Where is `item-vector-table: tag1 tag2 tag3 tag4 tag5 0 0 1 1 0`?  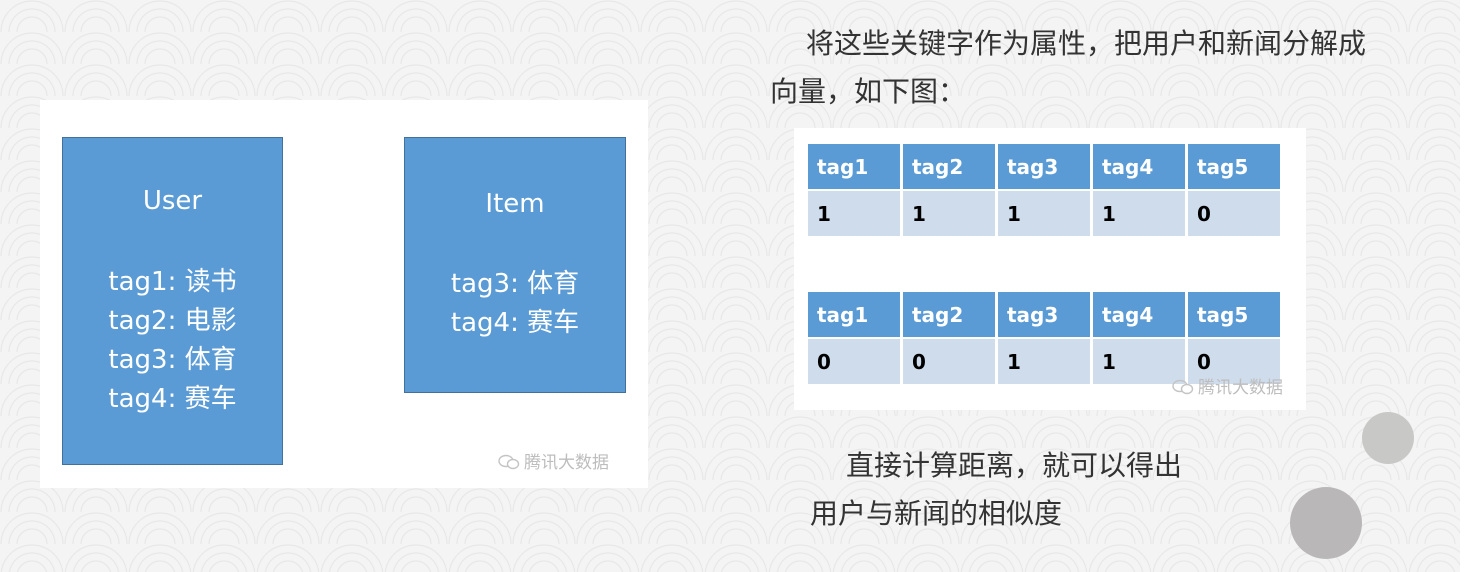
item-vector-table: tag1 tag2 tag3 tag4 tag5 0 0 1 1 0 is located at coordinates (1044, 339).